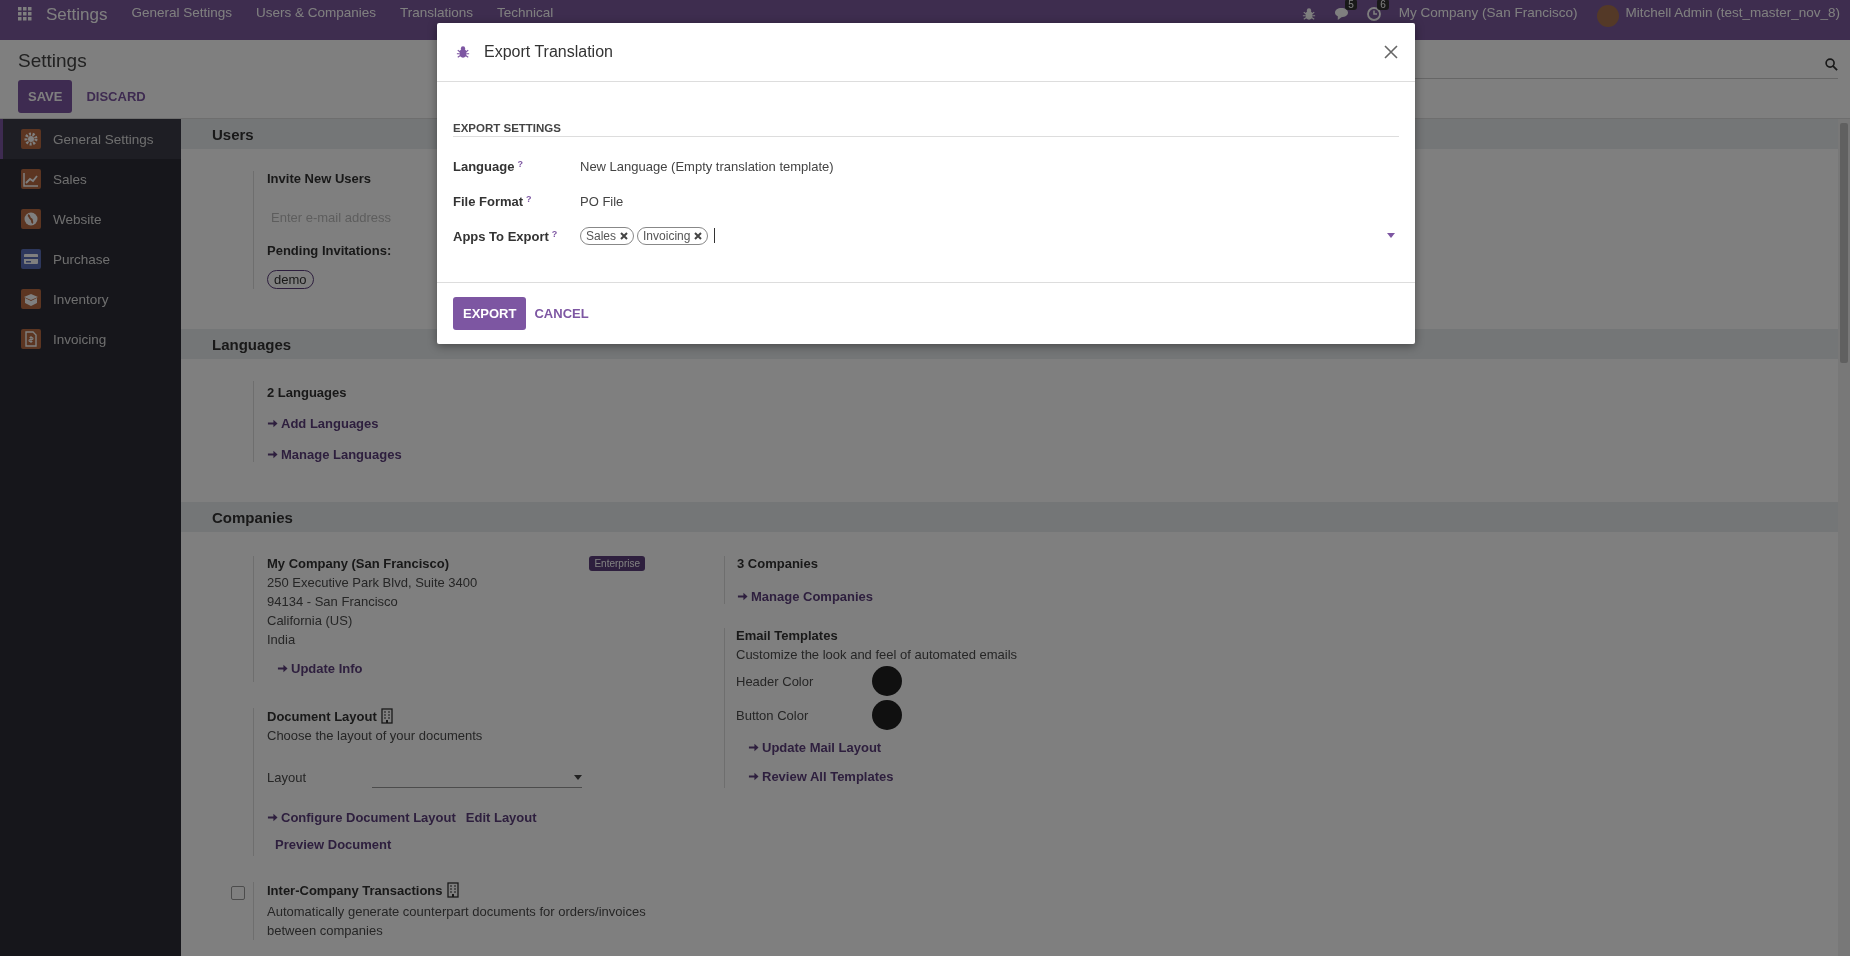 This screenshot has width=1850, height=956. I want to click on discard-button: DISCARD, so click(116, 96).